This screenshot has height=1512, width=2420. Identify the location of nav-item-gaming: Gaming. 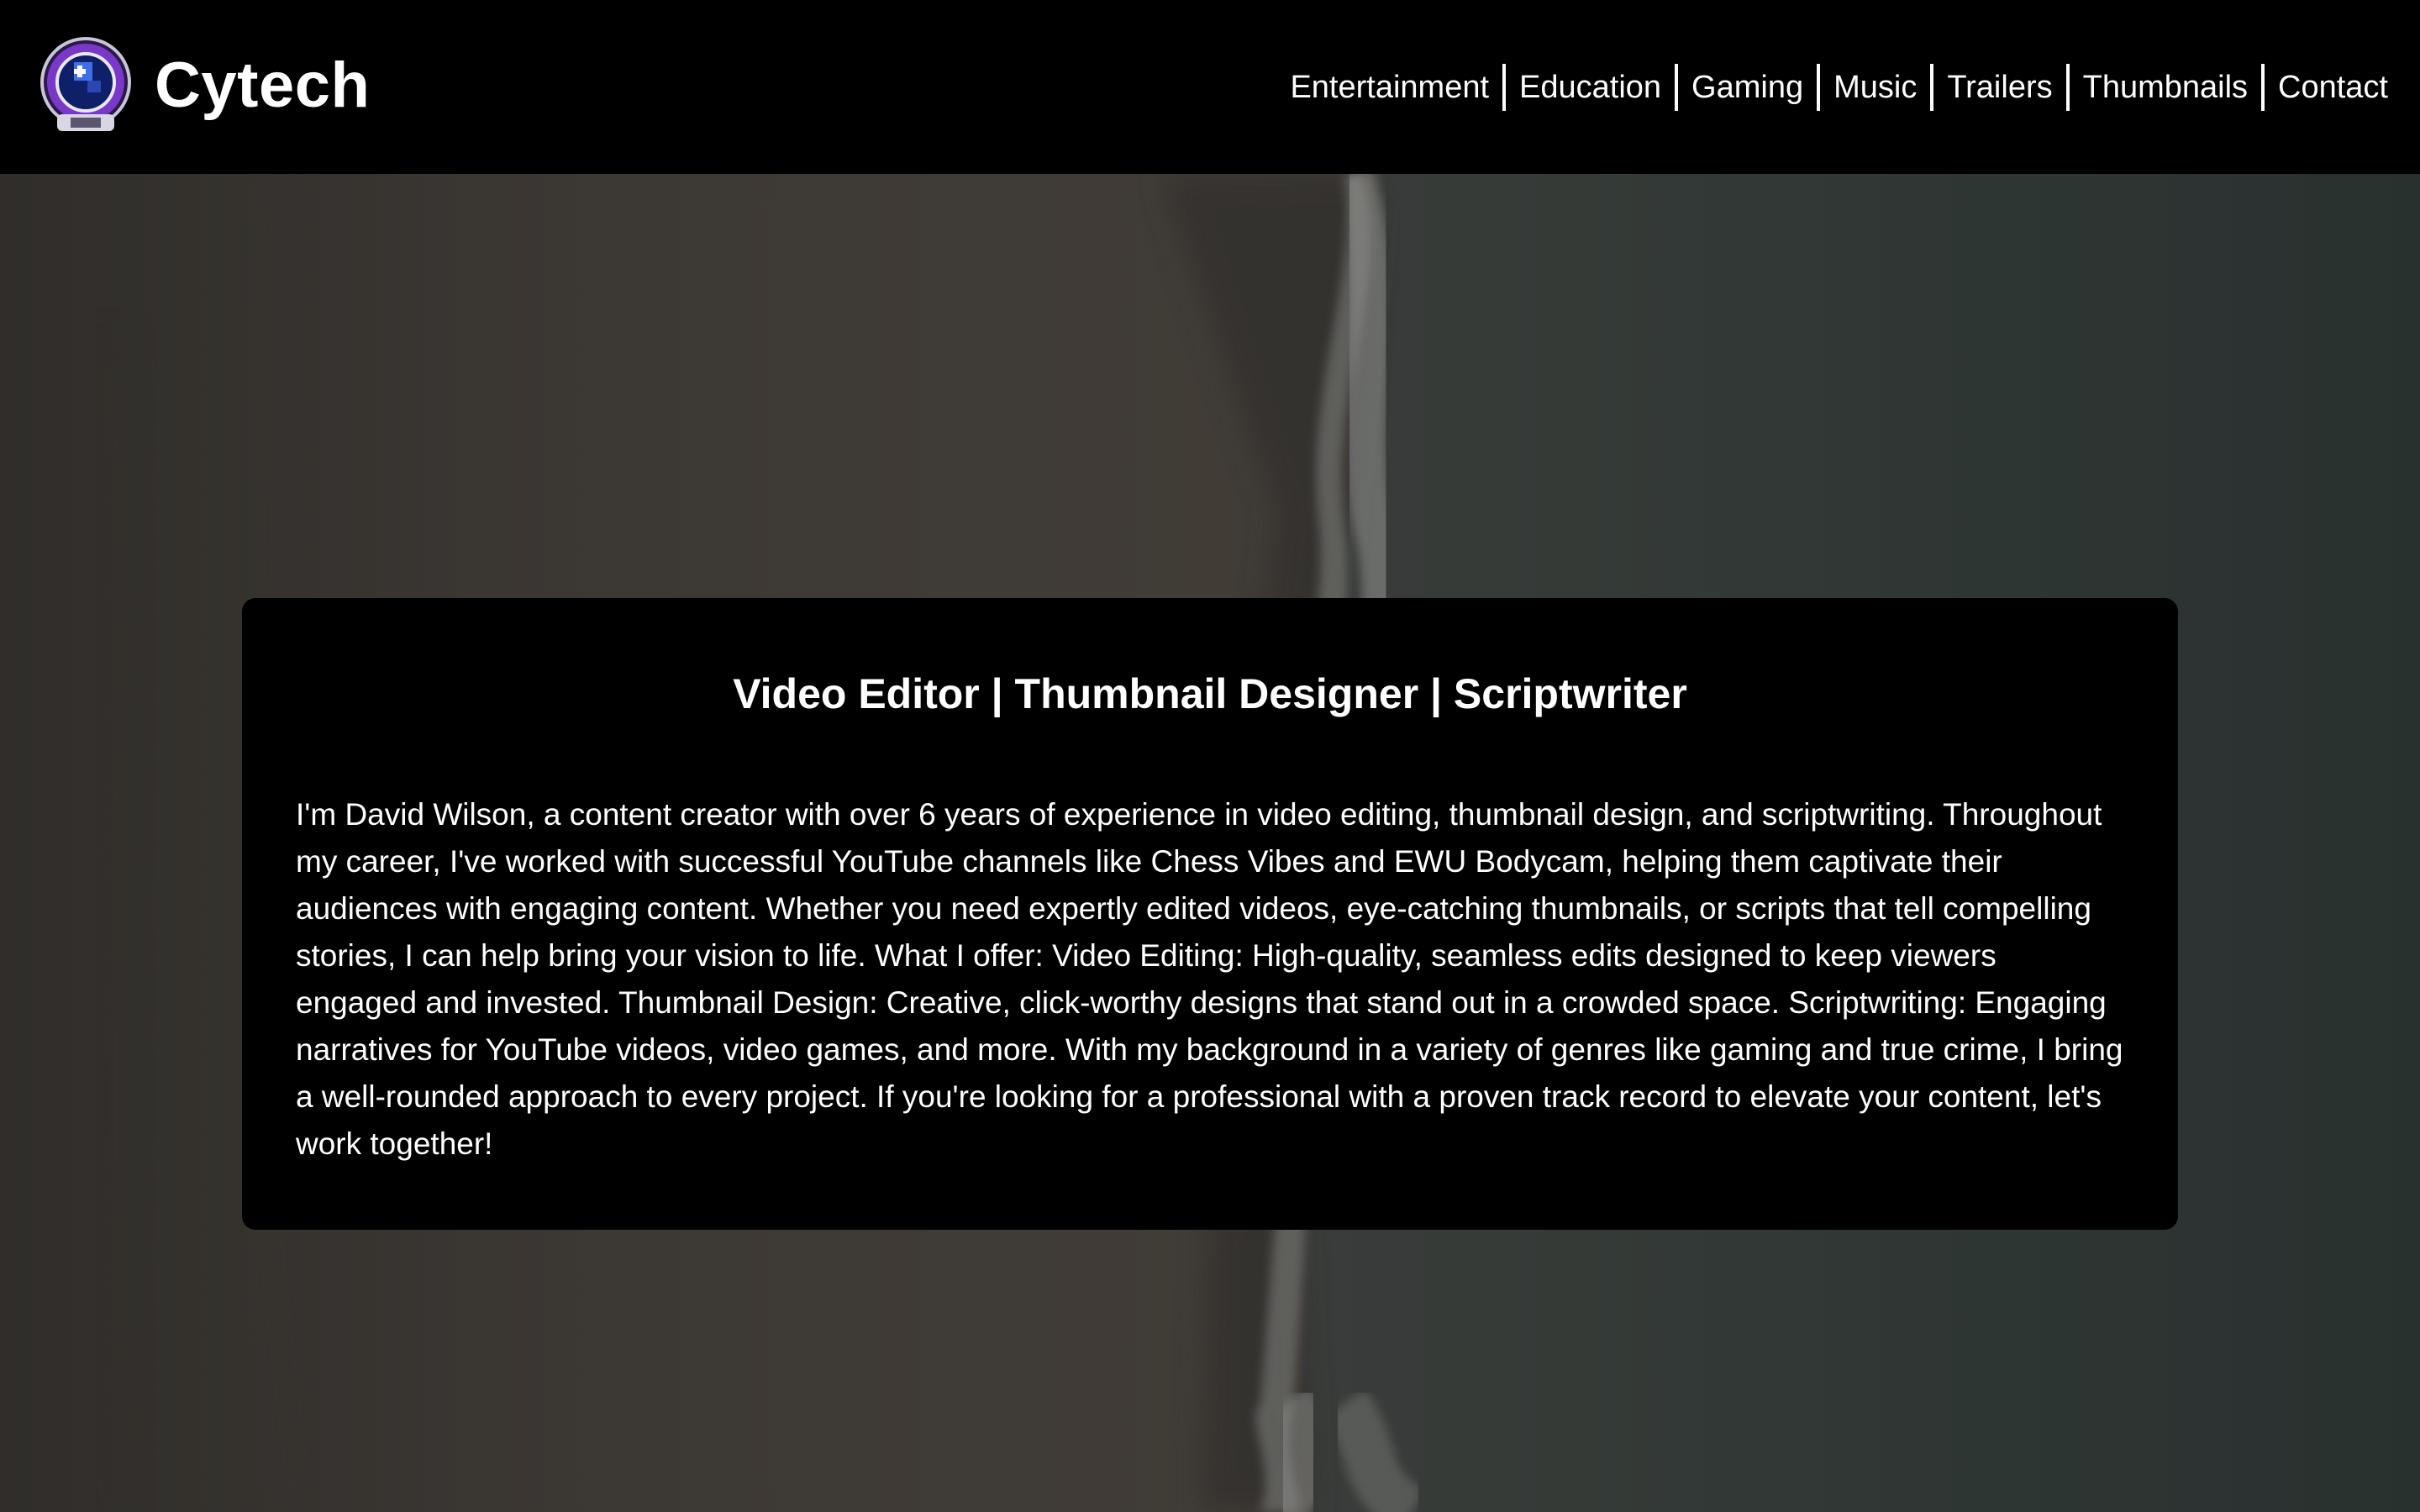
(1747, 87).